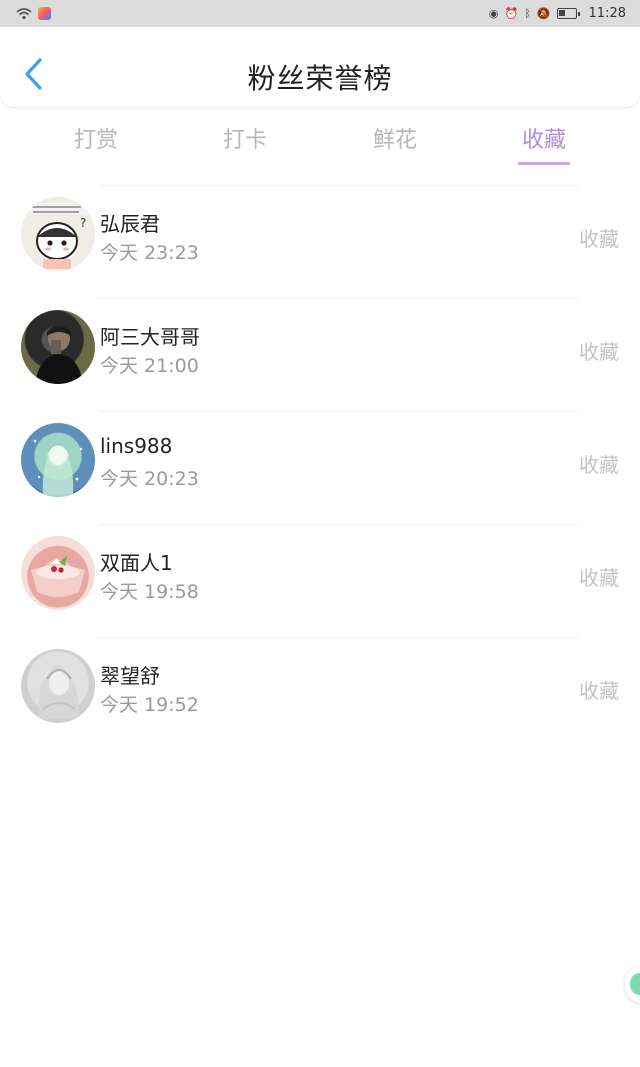 This screenshot has height=1067, width=640. What do you see at coordinates (130, 676) in the screenshot?
I see `user-name: 翠望舒` at bounding box center [130, 676].